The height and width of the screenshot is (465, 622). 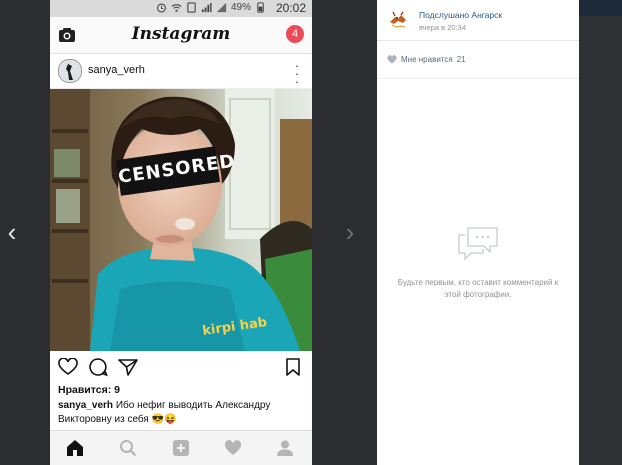 I want to click on caption-username: sanya_verh, so click(x=85, y=405).